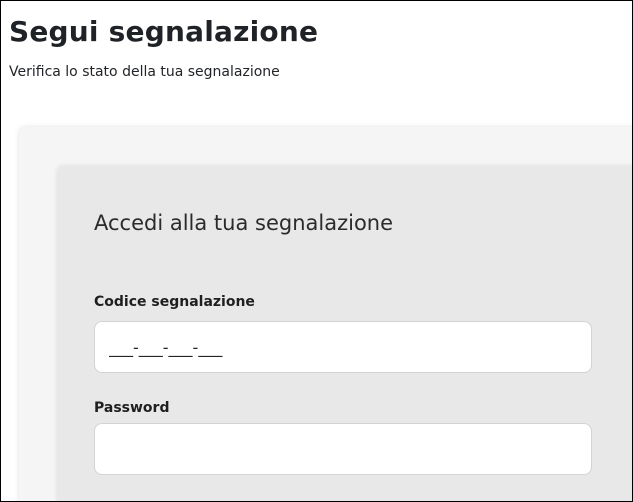 Image resolution: width=633 pixels, height=502 pixels. What do you see at coordinates (144, 72) in the screenshot?
I see `page-subtitle: Verifica lo stato della tua segnalazione` at bounding box center [144, 72].